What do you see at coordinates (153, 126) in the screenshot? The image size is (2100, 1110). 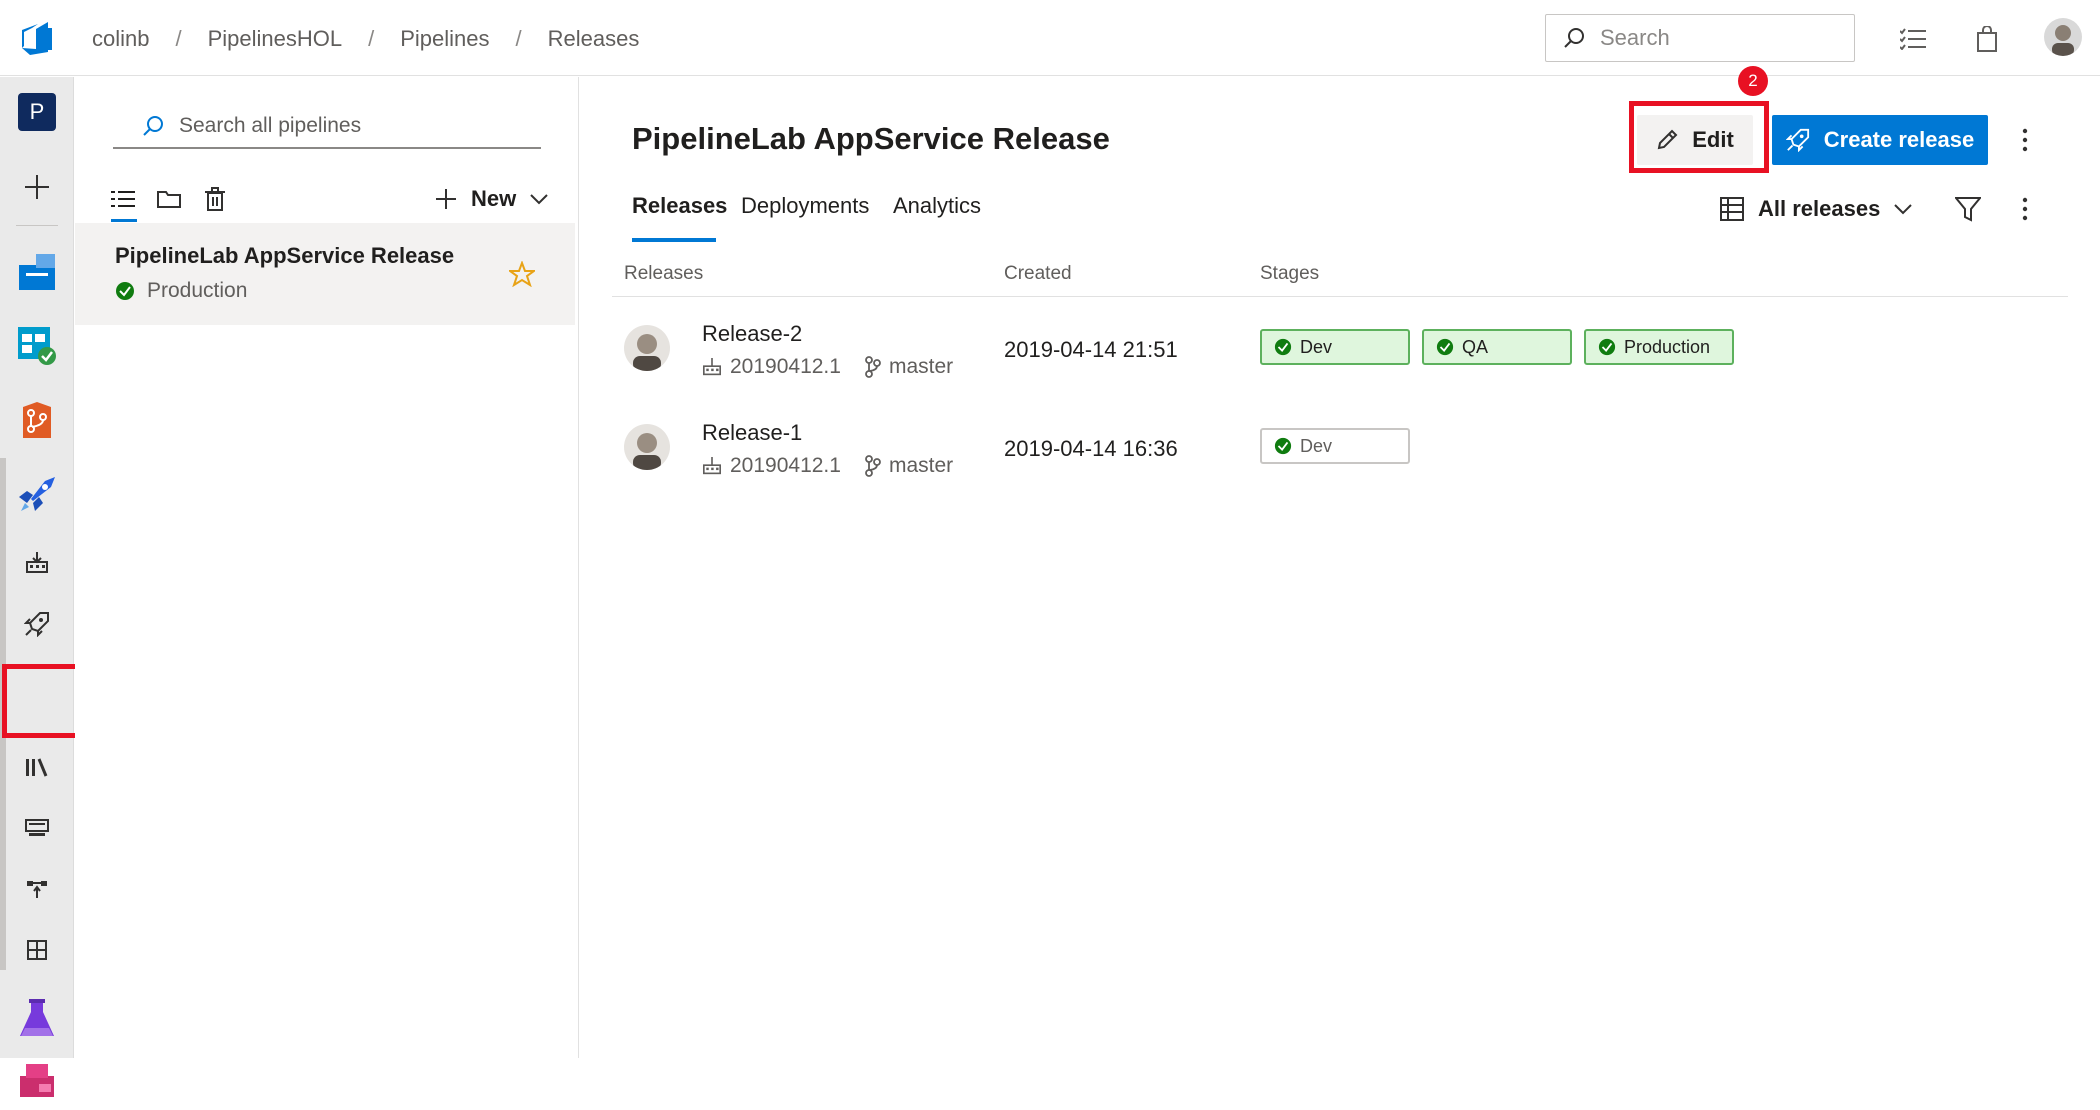 I see `search-icon` at bounding box center [153, 126].